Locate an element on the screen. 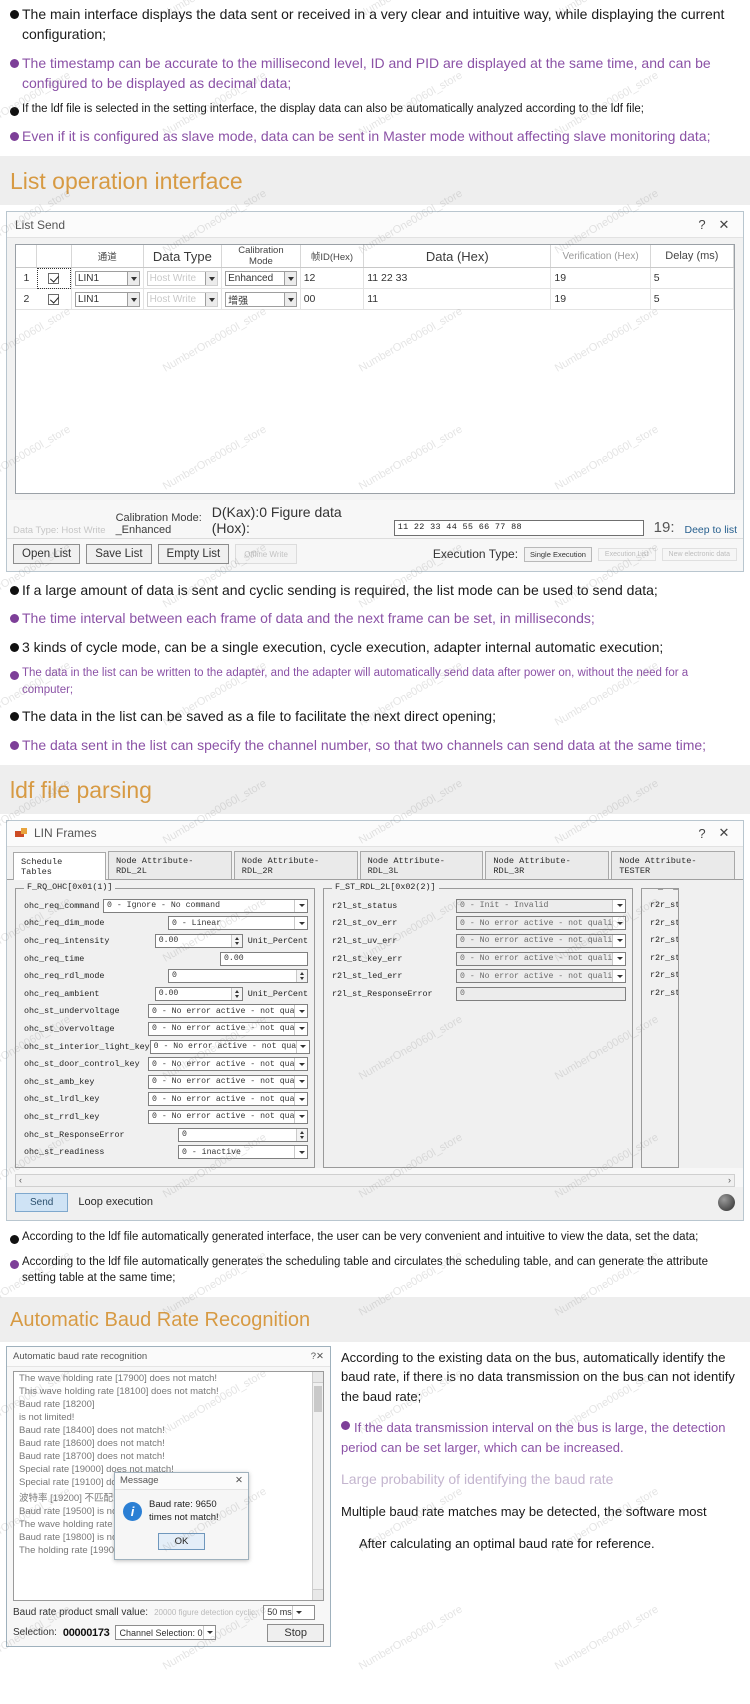 This screenshot has width=750, height=1704. tab-schedule-tables: Schedule Tables is located at coordinates (59, 865).